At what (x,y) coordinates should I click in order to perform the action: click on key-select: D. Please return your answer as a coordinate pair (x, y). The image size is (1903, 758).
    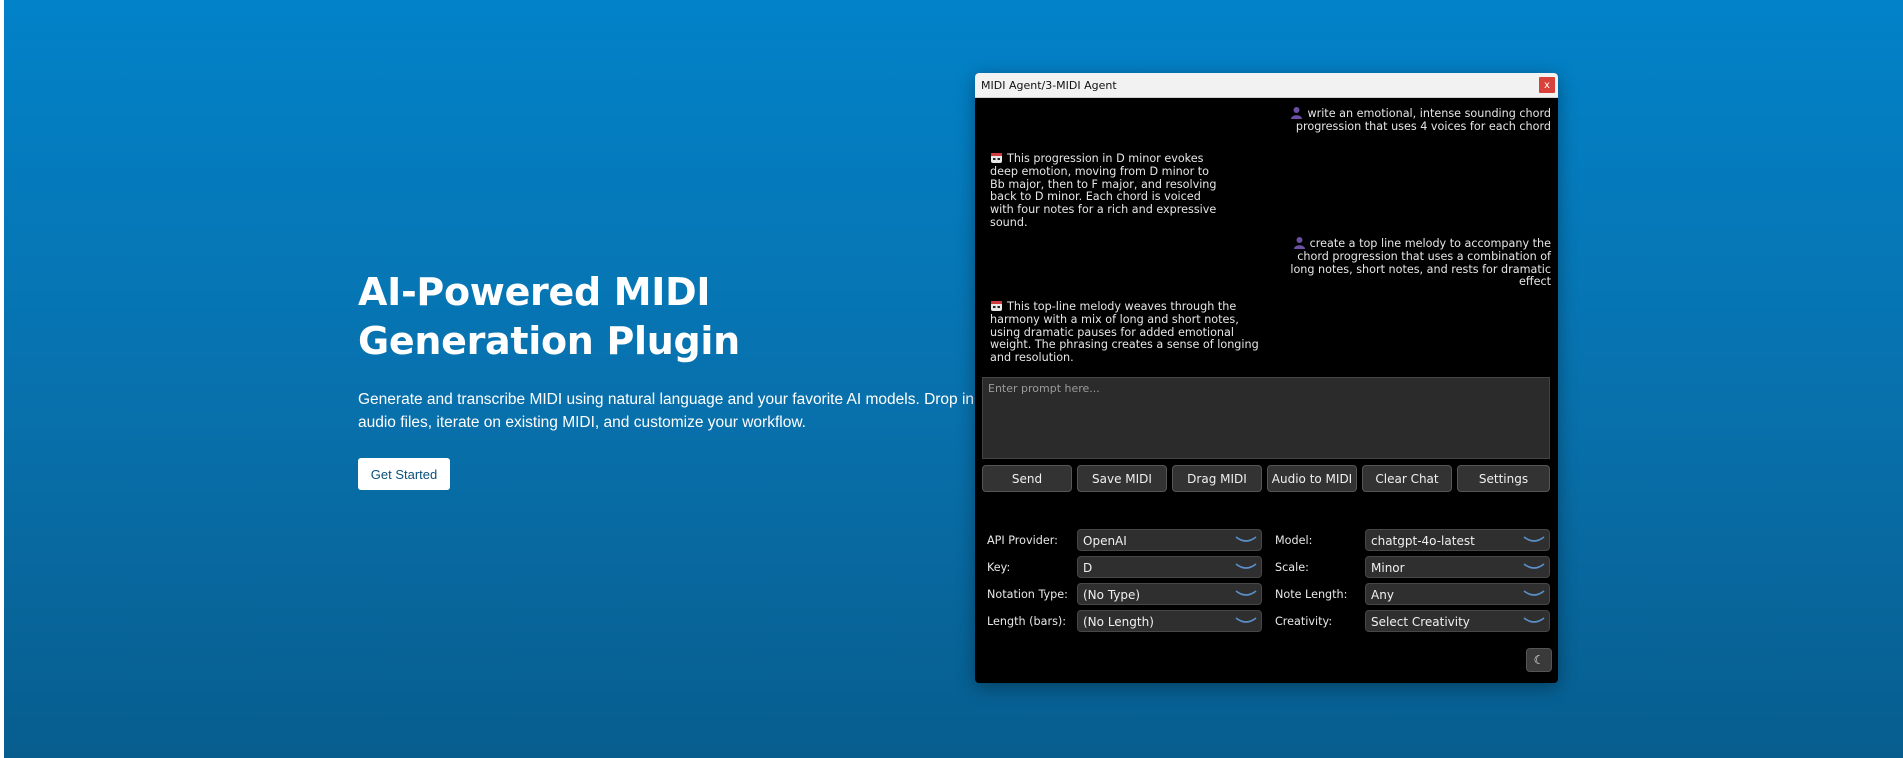
    Looking at the image, I should click on (1169, 567).